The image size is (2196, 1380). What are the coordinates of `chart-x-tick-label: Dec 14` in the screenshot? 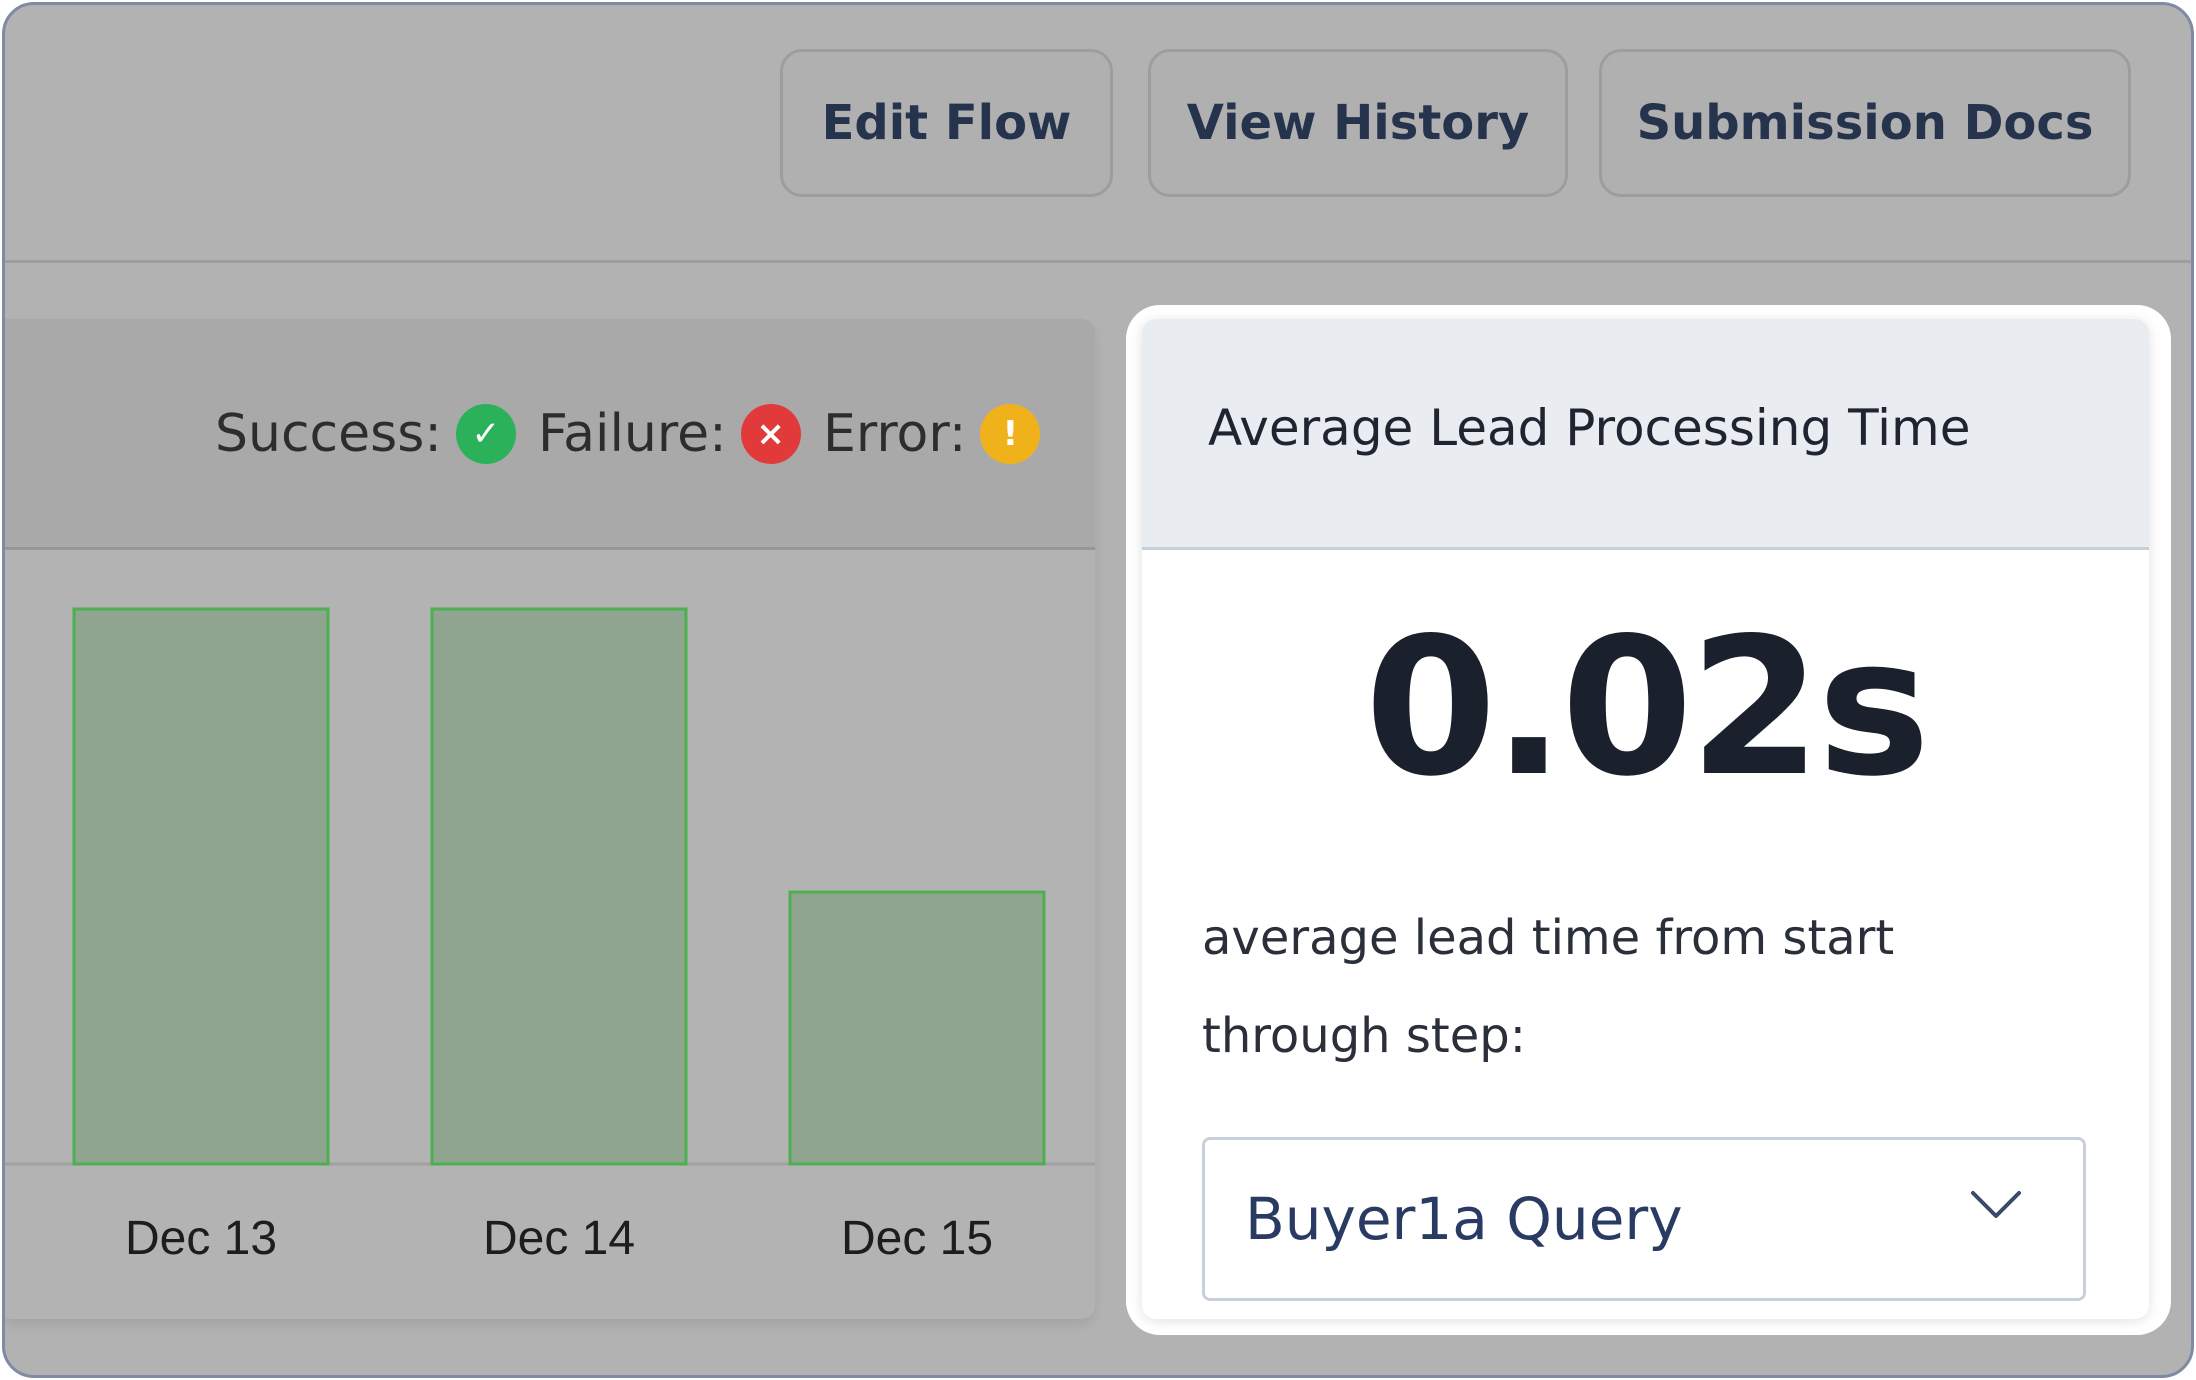 It's located at (559, 1238).